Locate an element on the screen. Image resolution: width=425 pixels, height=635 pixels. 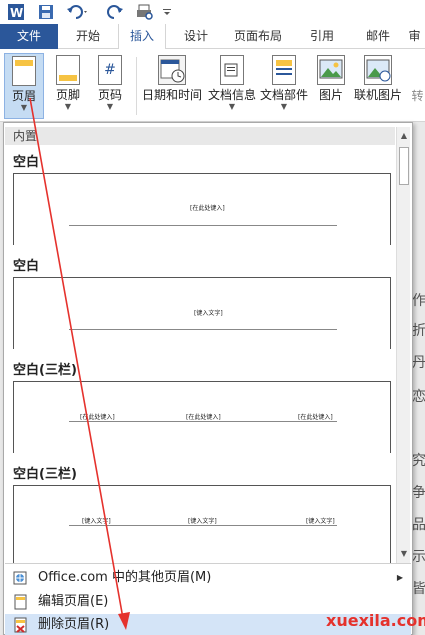
ribbon-insert: 页眉 ▼ 页脚 ▼ # 页码 ▼ 日期和时间 文档信息 ▼ 文档部件 ▼ 图片 is located at coordinates (212, 85).